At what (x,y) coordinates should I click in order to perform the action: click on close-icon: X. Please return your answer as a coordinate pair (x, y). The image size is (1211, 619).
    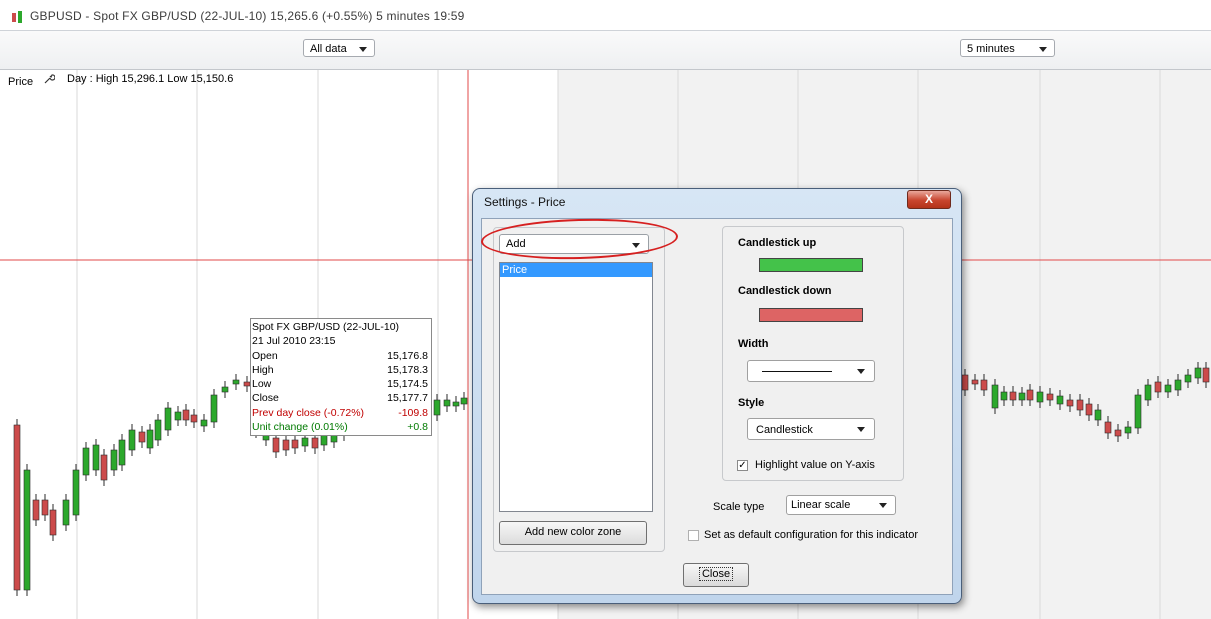
    Looking at the image, I should click on (929, 199).